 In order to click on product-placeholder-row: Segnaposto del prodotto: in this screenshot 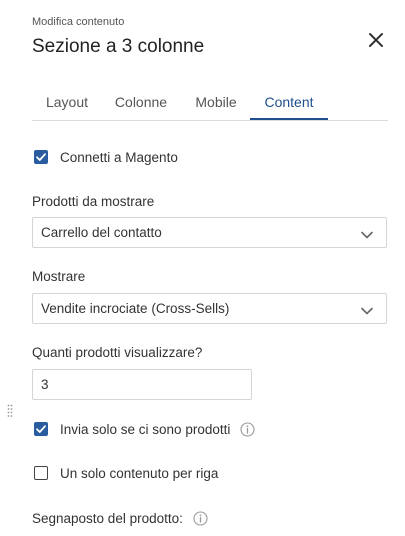, I will do `click(120, 518)`.